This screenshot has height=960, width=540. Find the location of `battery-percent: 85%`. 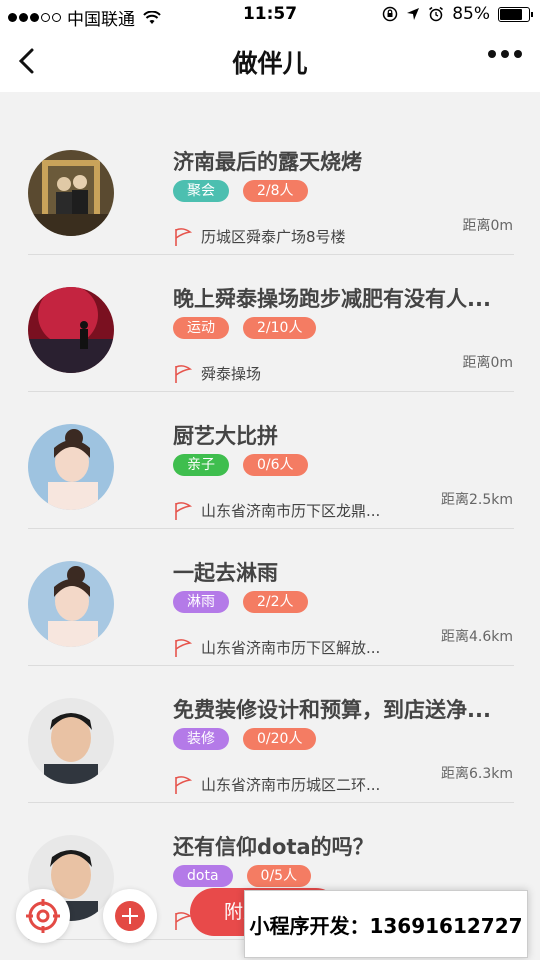

battery-percent: 85% is located at coordinates (471, 14).